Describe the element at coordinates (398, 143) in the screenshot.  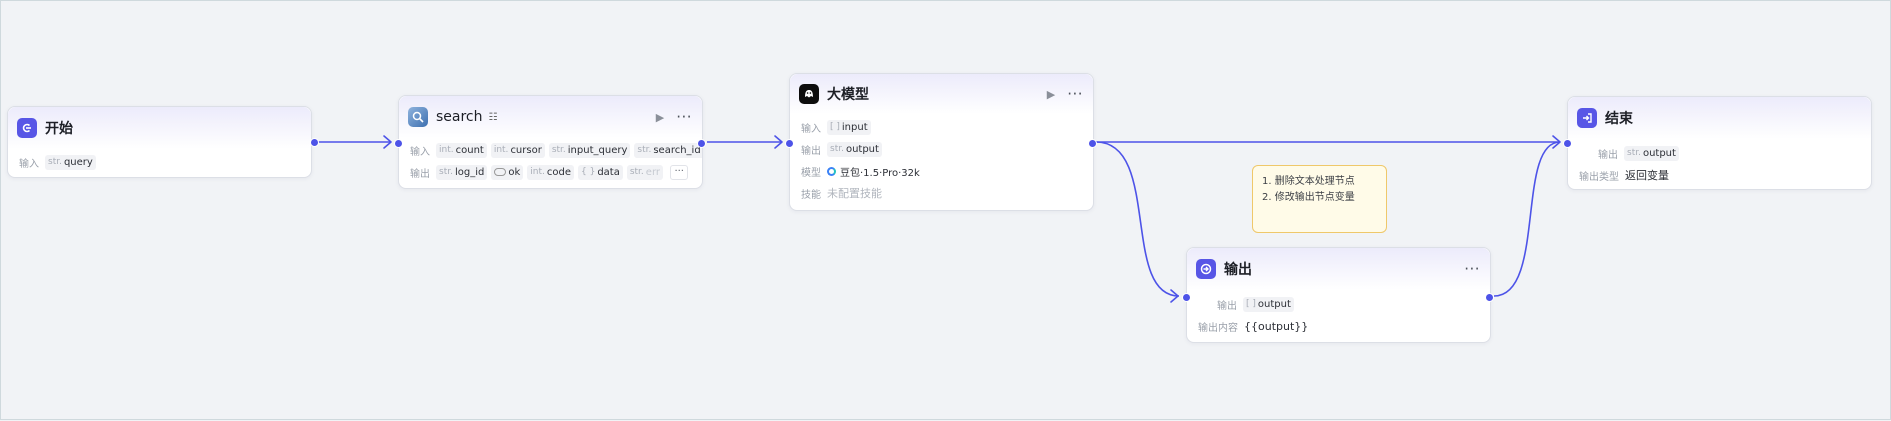
I see `search-input-port` at that location.